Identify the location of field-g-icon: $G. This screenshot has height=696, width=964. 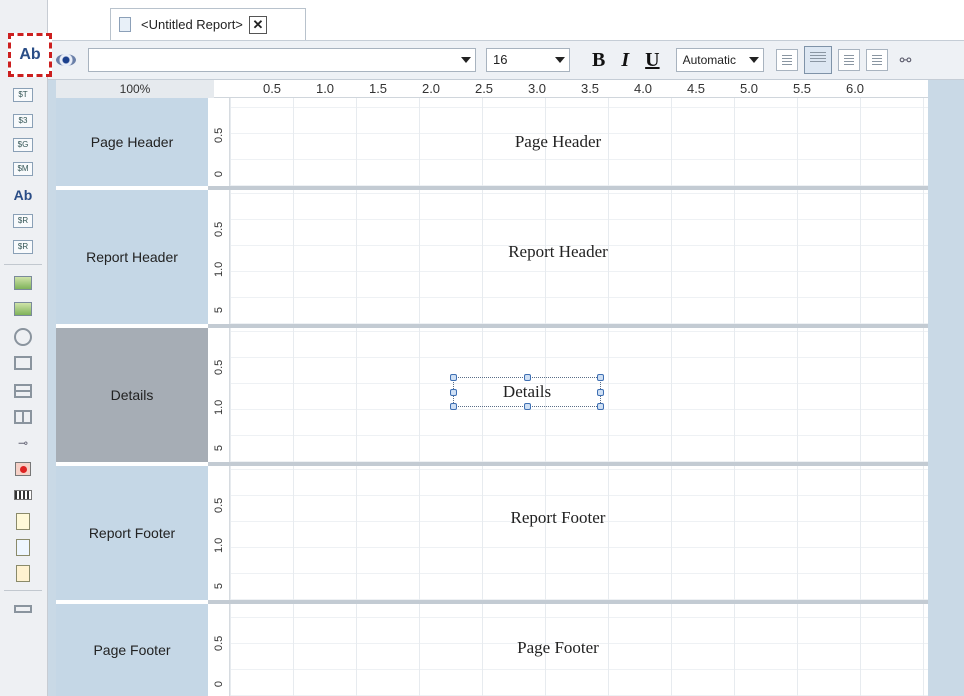
(23, 145).